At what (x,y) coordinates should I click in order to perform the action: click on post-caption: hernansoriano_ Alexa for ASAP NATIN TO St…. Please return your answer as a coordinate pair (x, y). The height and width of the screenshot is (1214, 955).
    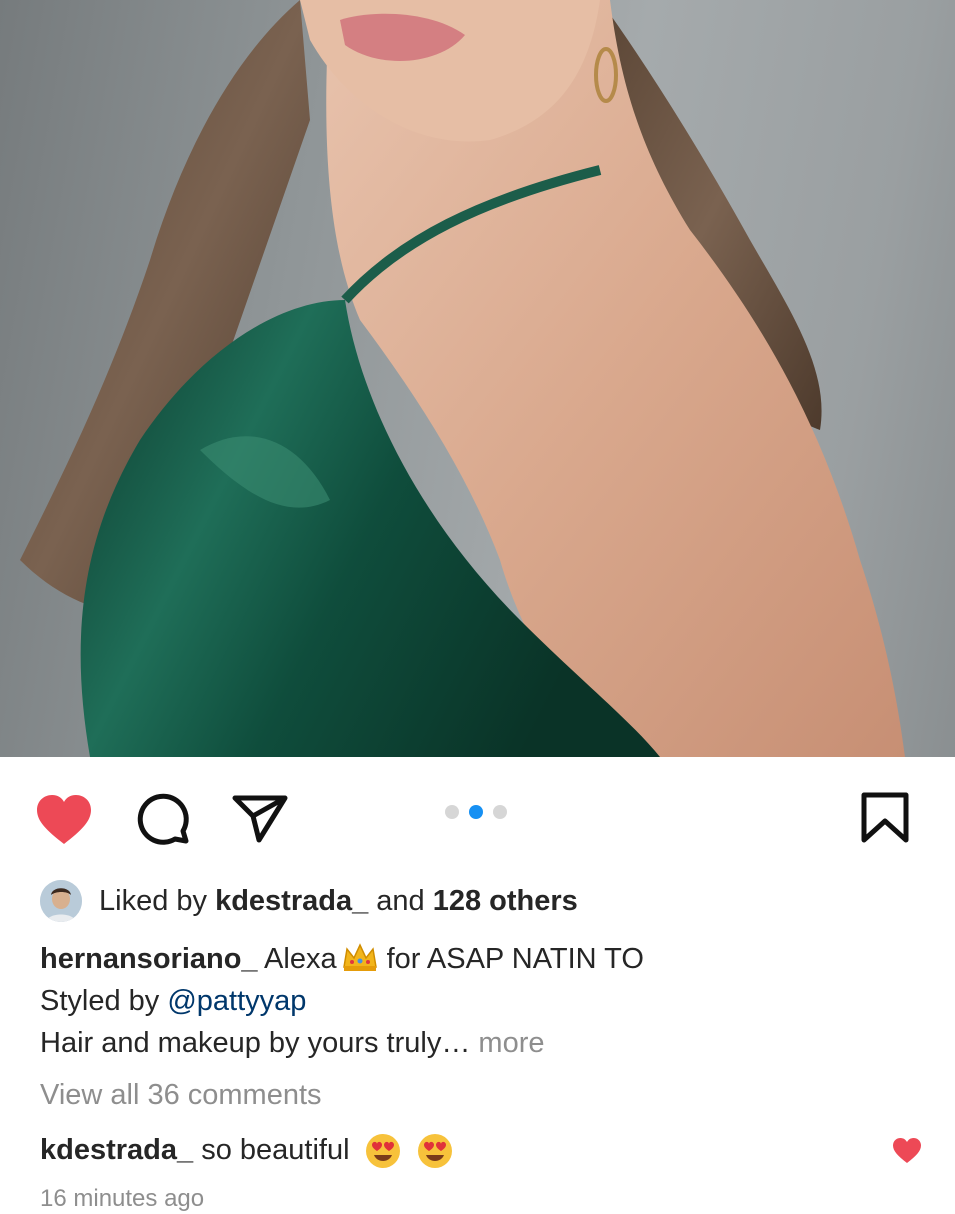
    Looking at the image, I should click on (480, 1001).